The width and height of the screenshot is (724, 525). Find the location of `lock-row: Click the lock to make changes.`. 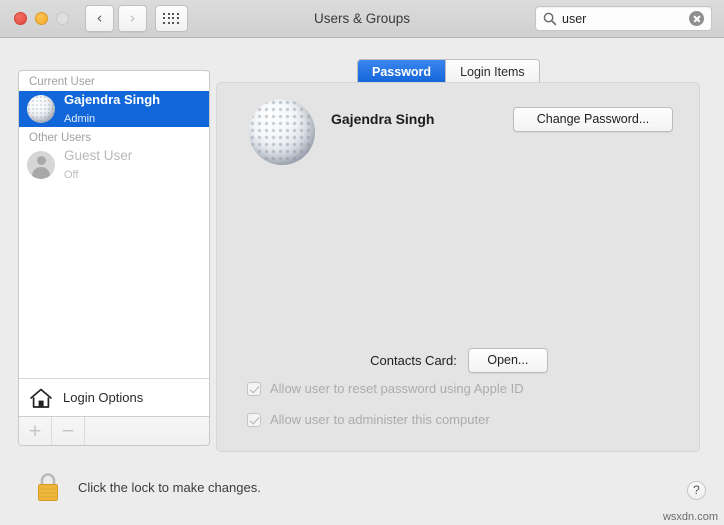

lock-row: Click the lock to make changes. is located at coordinates (147, 487).